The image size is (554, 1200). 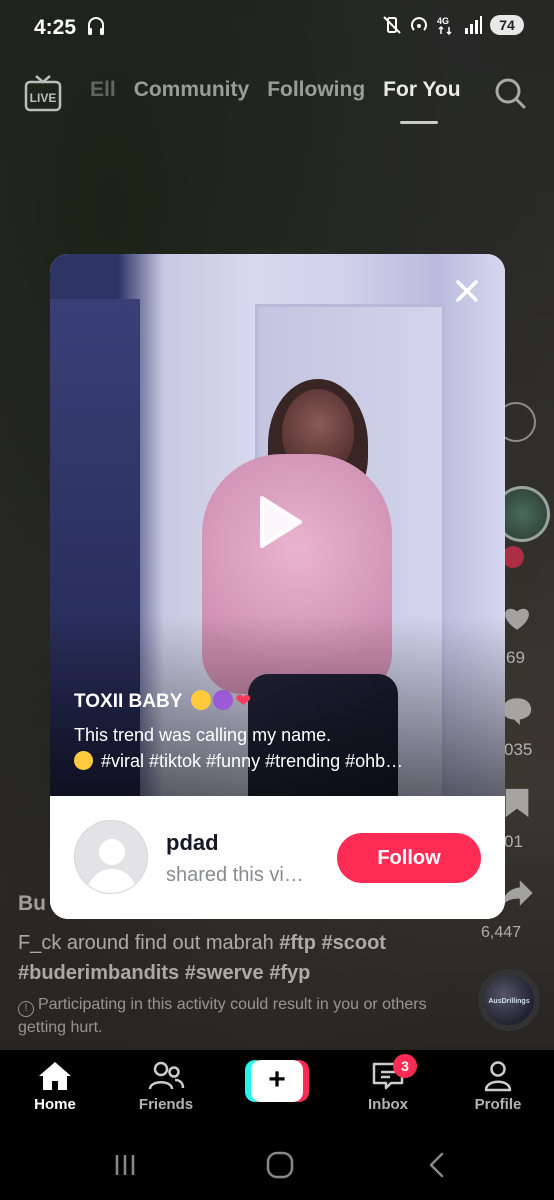 I want to click on headphone-icon, so click(x=96, y=26).